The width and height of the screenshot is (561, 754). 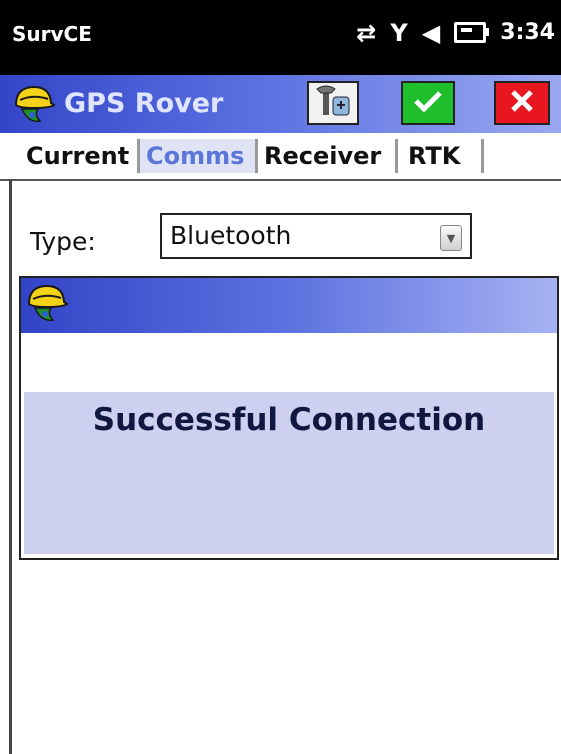 I want to click on tab-comms: Comms, so click(x=199, y=156).